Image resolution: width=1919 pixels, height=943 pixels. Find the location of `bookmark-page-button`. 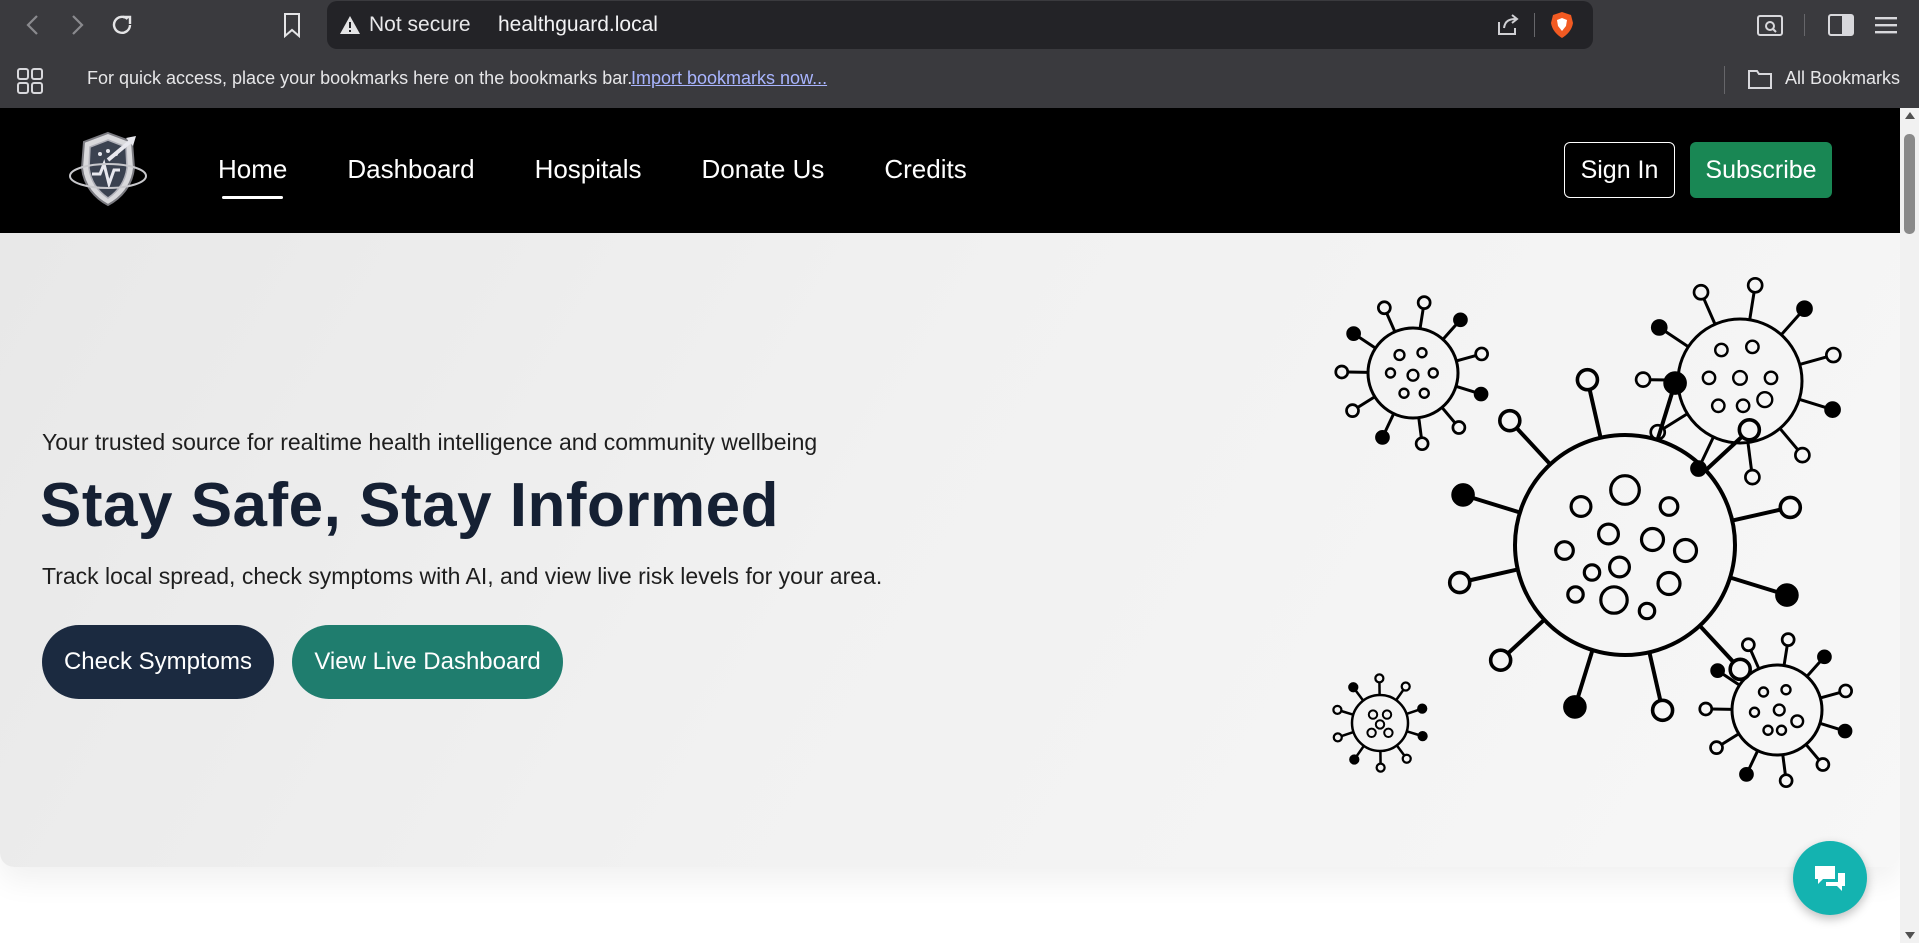

bookmark-page-button is located at coordinates (292, 25).